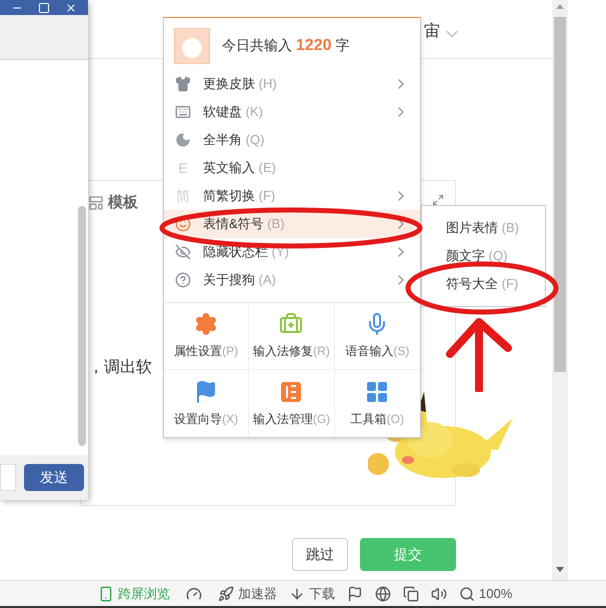 This screenshot has height=608, width=606. What do you see at coordinates (44, 8) in the screenshot?
I see `maximize-icon` at bounding box center [44, 8].